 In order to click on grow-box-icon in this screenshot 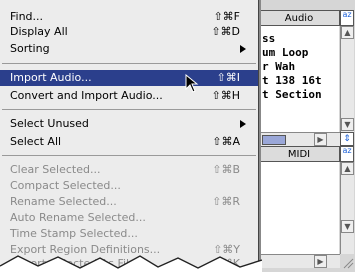, I will do `click(347, 261)`.